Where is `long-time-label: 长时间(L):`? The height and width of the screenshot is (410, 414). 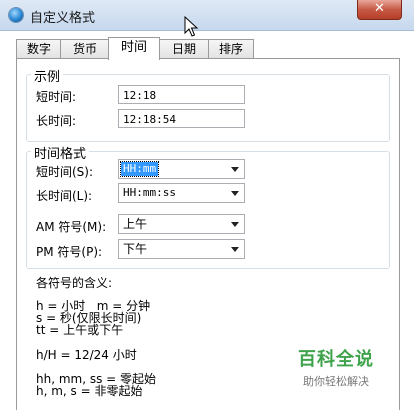 long-time-label: 长时间(L): is located at coordinates (64, 196).